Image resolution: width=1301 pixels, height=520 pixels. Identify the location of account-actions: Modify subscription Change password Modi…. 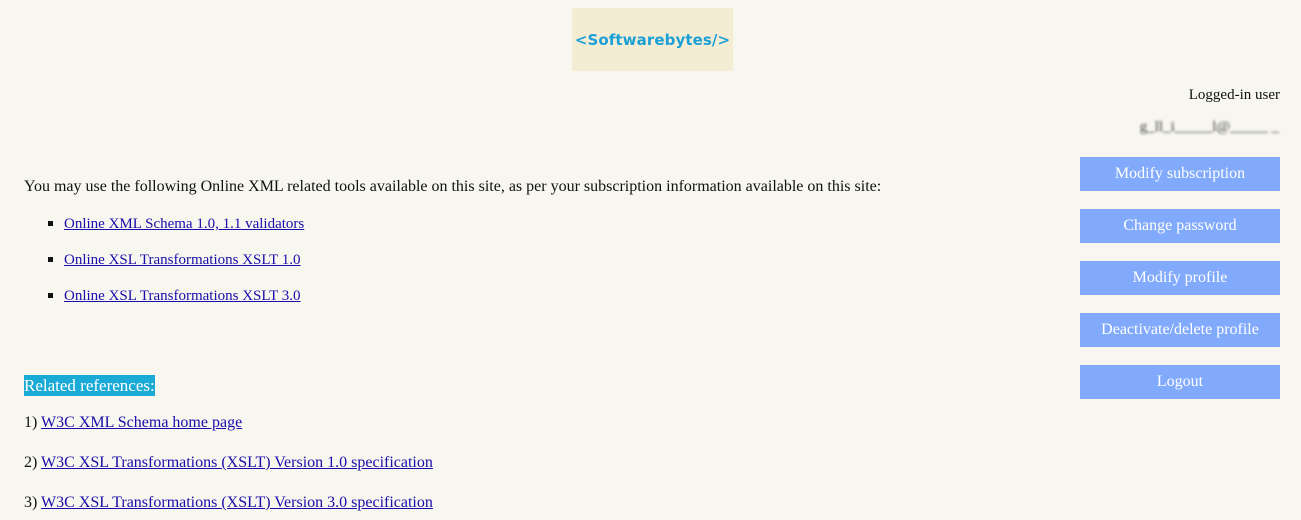
(1180, 287).